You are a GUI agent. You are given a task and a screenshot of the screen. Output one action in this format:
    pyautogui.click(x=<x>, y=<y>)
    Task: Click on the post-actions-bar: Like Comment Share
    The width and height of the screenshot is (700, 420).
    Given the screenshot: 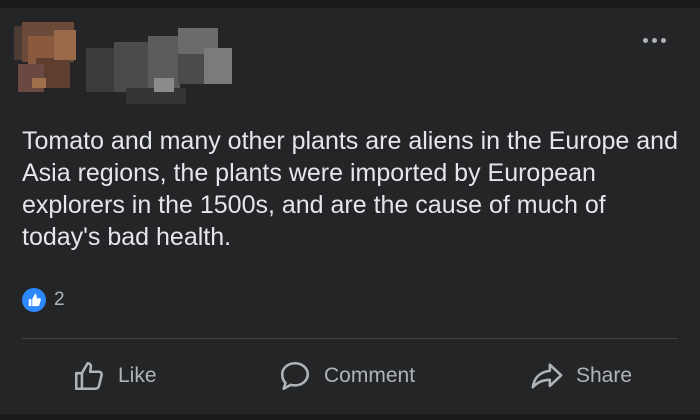 What is the action you would take?
    pyautogui.click(x=350, y=376)
    